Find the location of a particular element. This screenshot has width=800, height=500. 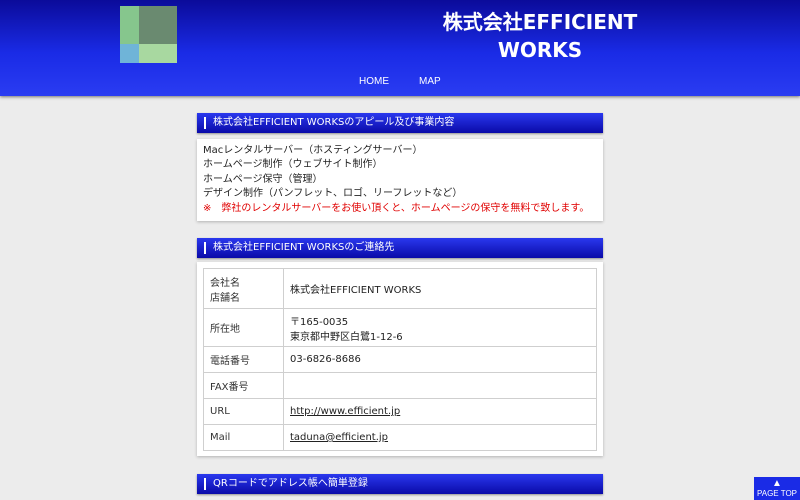

service-line: デザイン制作（パンフレット、ロゴ、リーフレットなど） is located at coordinates (333, 194).